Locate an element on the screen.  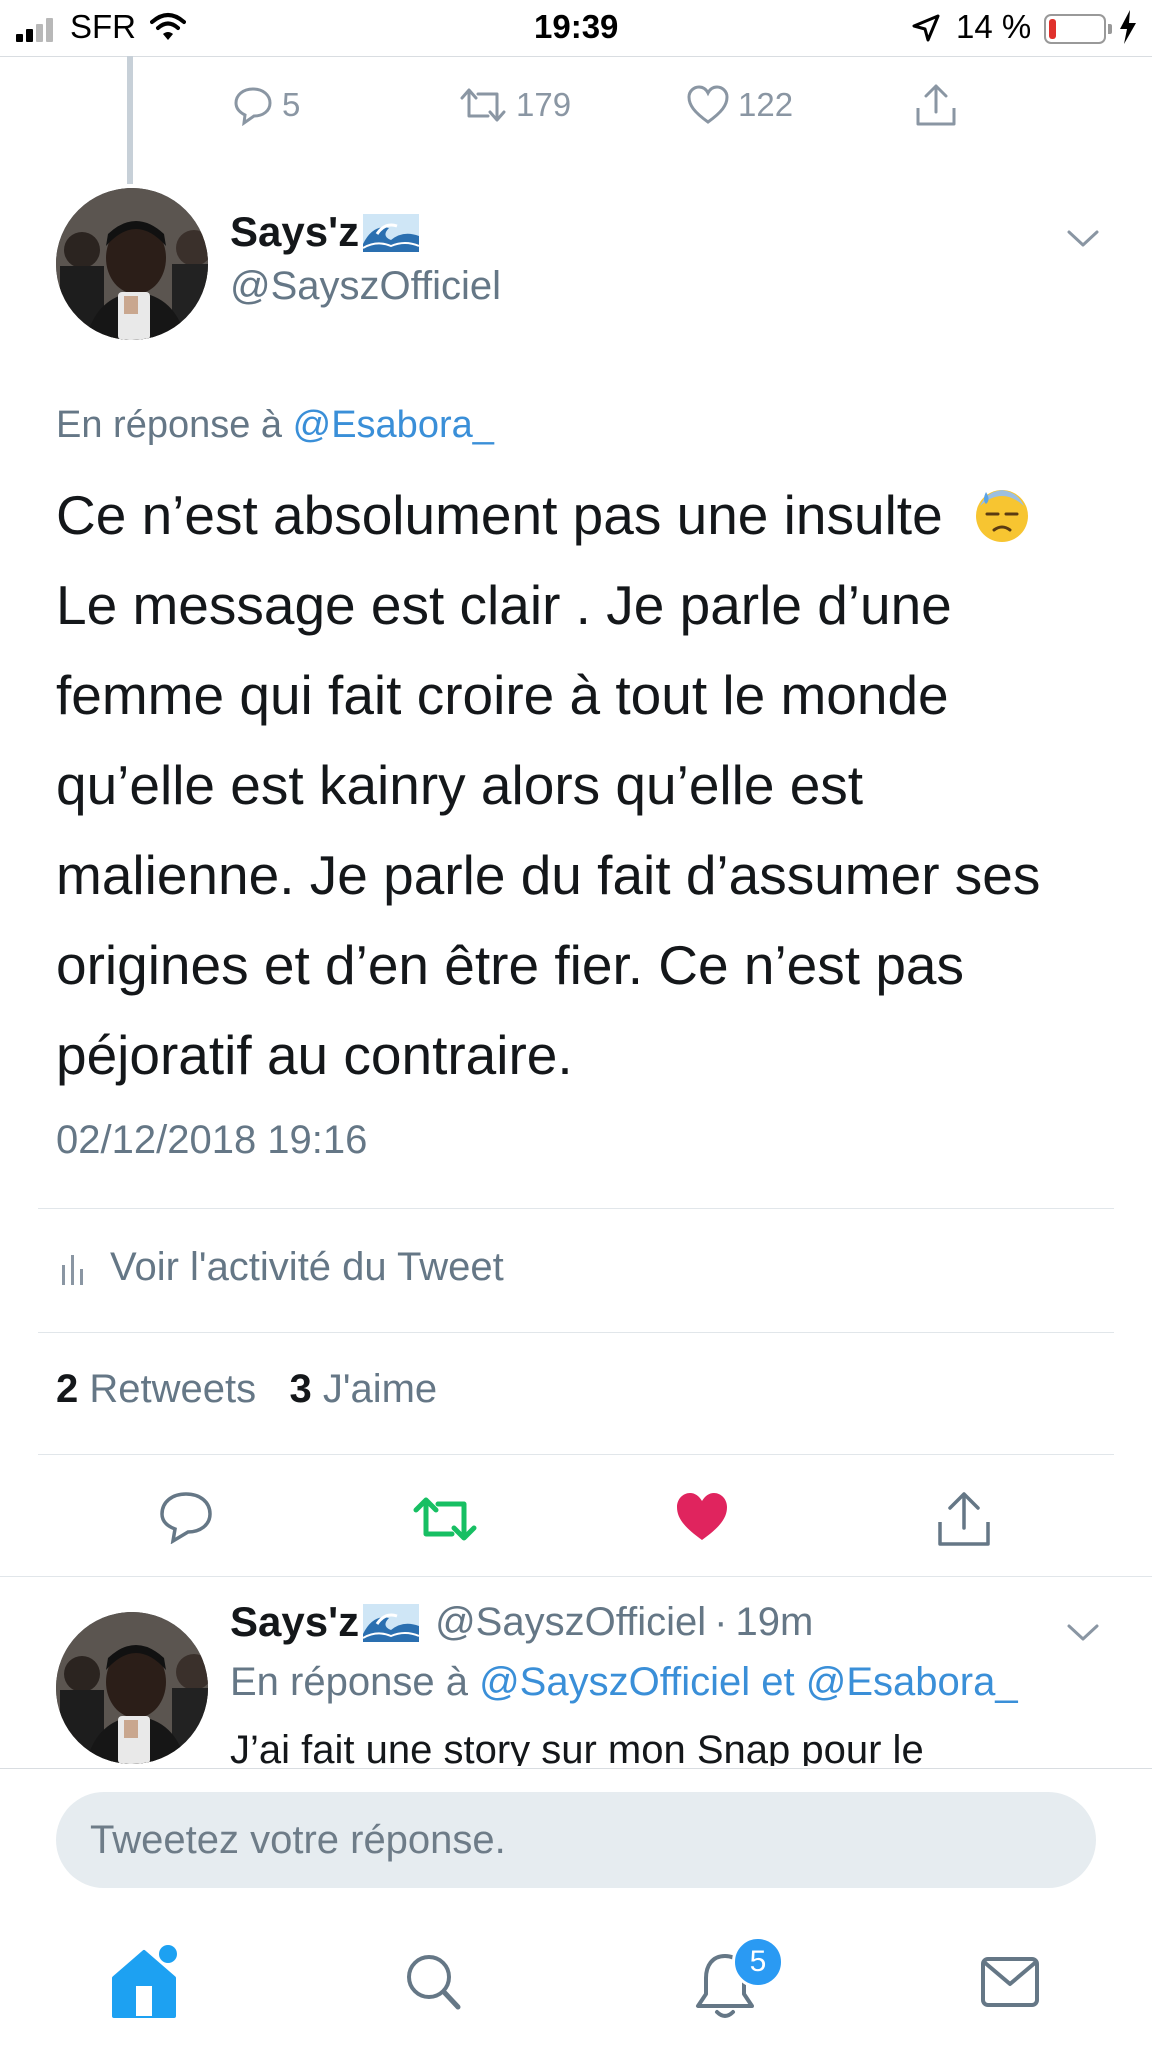
tab-notifications: 5 is located at coordinates (737, 1979).